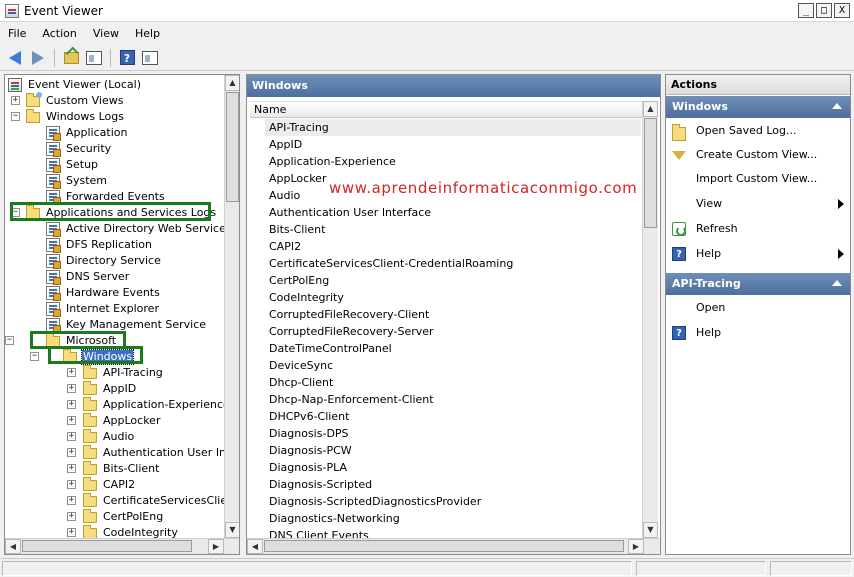  What do you see at coordinates (758, 107) in the screenshot?
I see `actions-section-windows: Windows` at bounding box center [758, 107].